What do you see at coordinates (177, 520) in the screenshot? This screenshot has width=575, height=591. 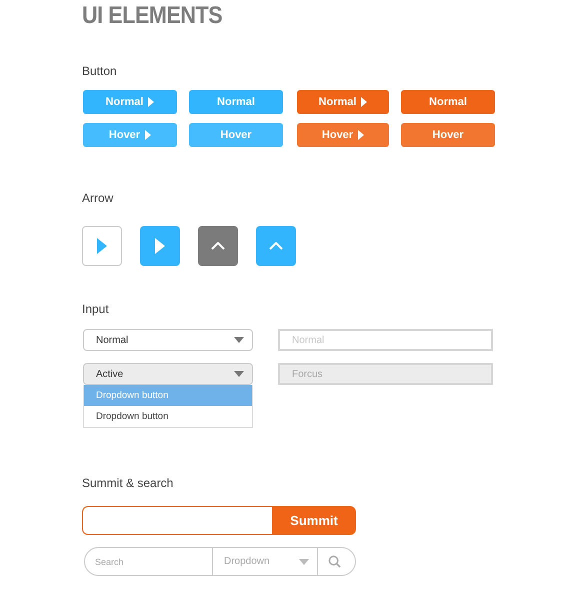 I see `input-field` at bounding box center [177, 520].